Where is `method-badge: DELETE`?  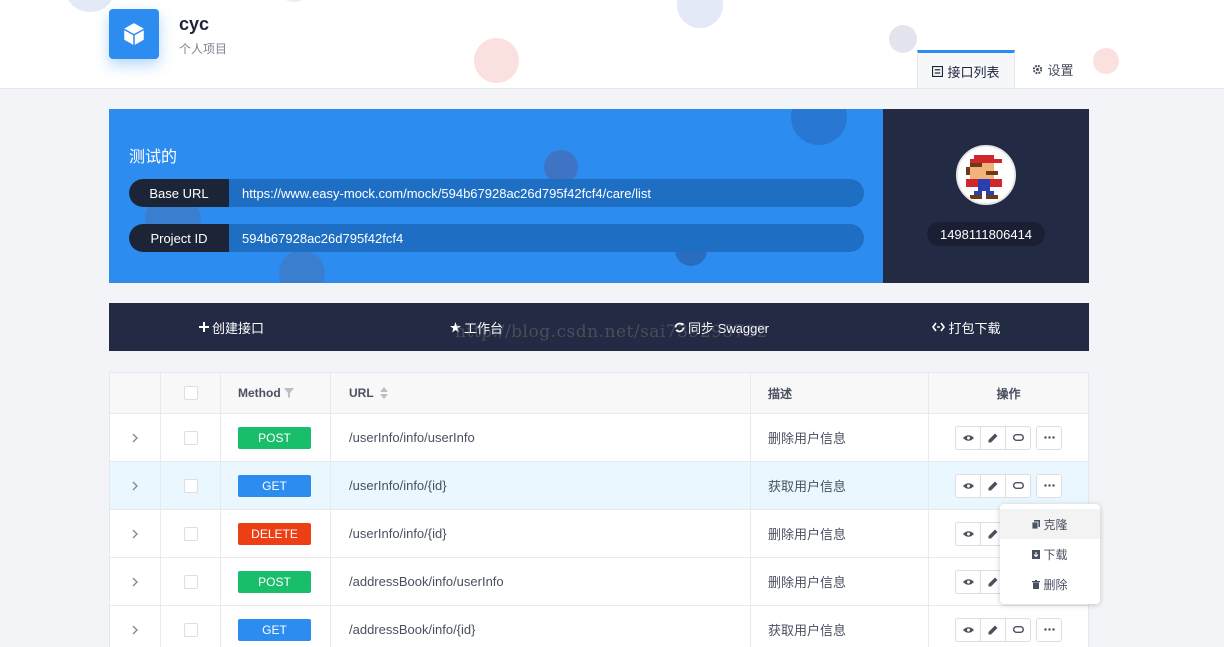 method-badge: DELETE is located at coordinates (274, 533).